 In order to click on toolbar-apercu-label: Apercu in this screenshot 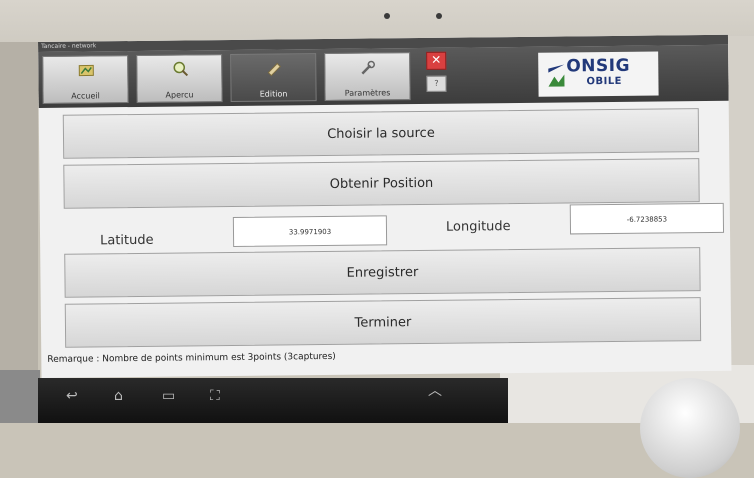, I will do `click(179, 95)`.